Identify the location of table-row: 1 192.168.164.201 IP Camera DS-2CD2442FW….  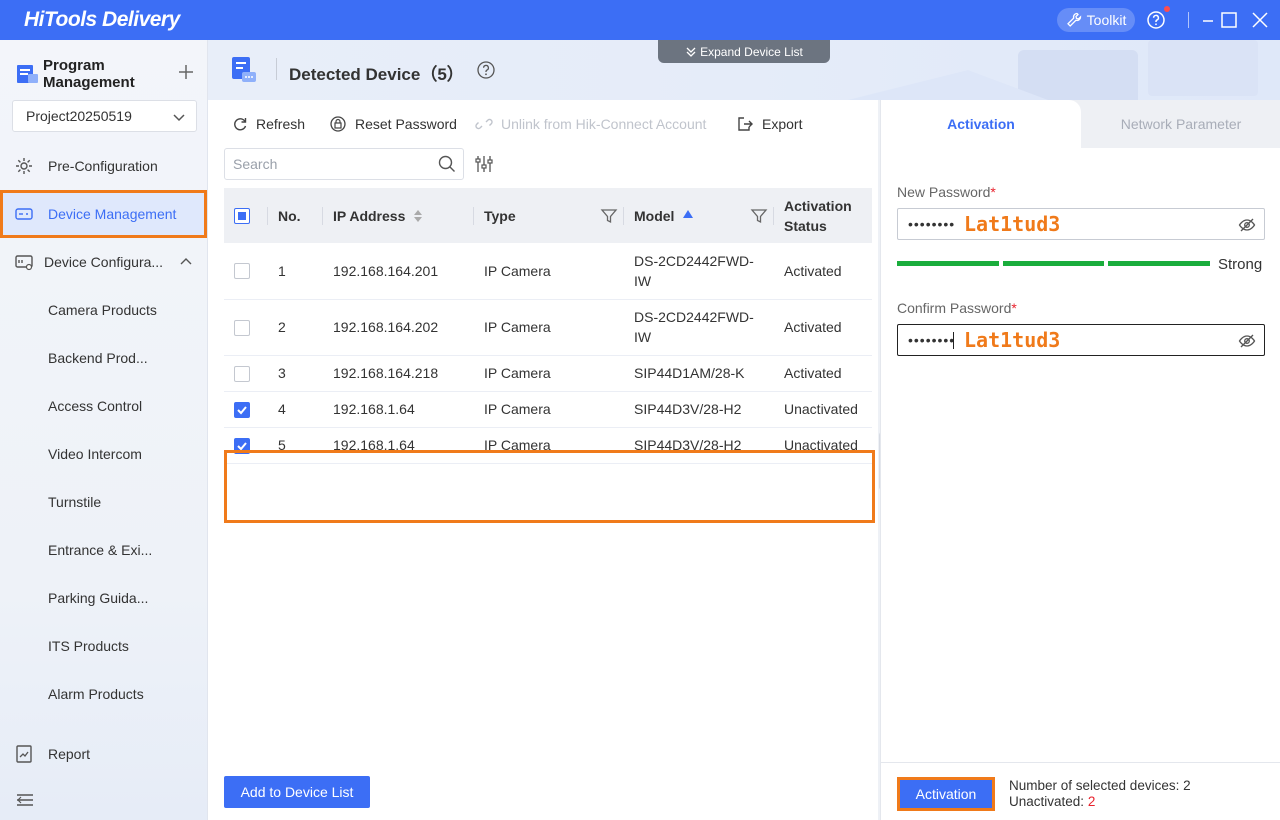
(548, 271).